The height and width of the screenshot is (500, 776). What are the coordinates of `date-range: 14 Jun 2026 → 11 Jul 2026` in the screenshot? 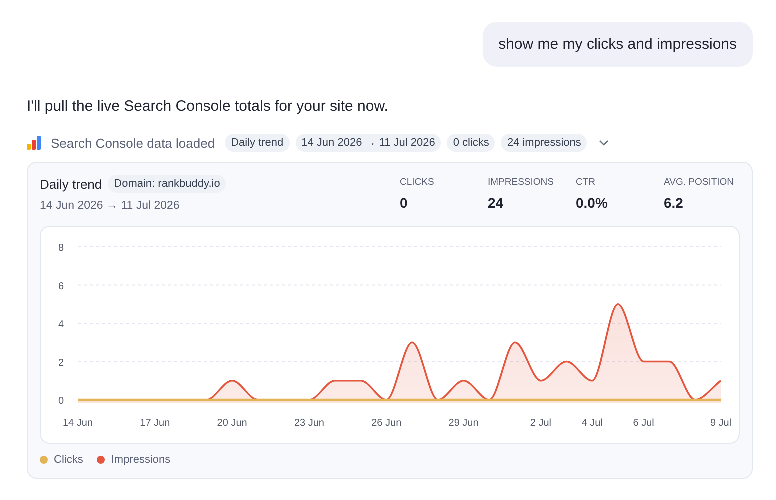 It's located at (110, 206).